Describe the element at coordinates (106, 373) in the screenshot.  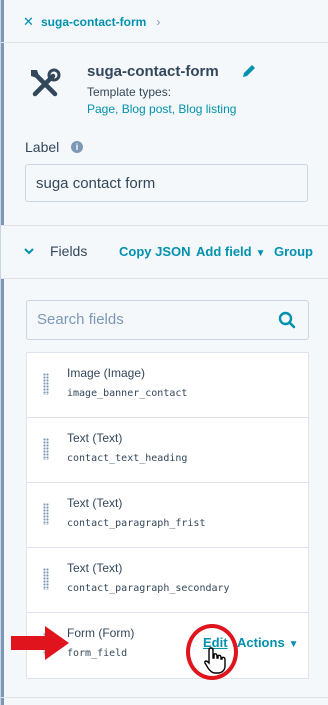
I see `field-type-name: Image (Image)` at that location.